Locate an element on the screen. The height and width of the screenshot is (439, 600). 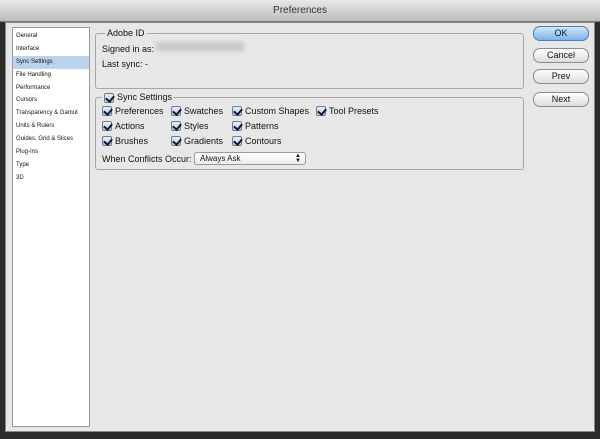
checkbox-label: Gradients is located at coordinates (204, 141).